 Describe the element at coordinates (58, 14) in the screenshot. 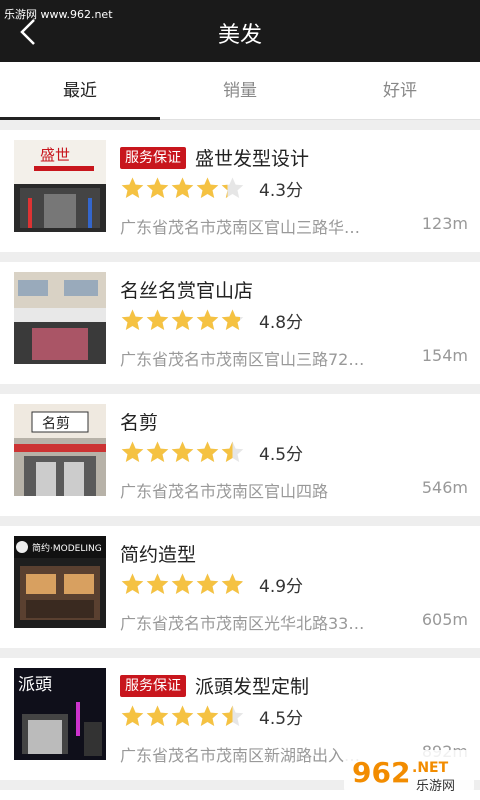

I see `watermark-text: 乐游网 www.962.net` at that location.